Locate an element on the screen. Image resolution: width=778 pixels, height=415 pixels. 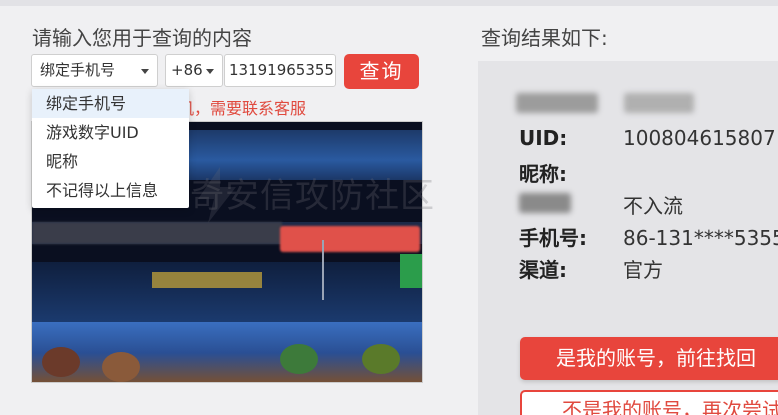
phone-input-value: 13191965355 is located at coordinates (281, 70).